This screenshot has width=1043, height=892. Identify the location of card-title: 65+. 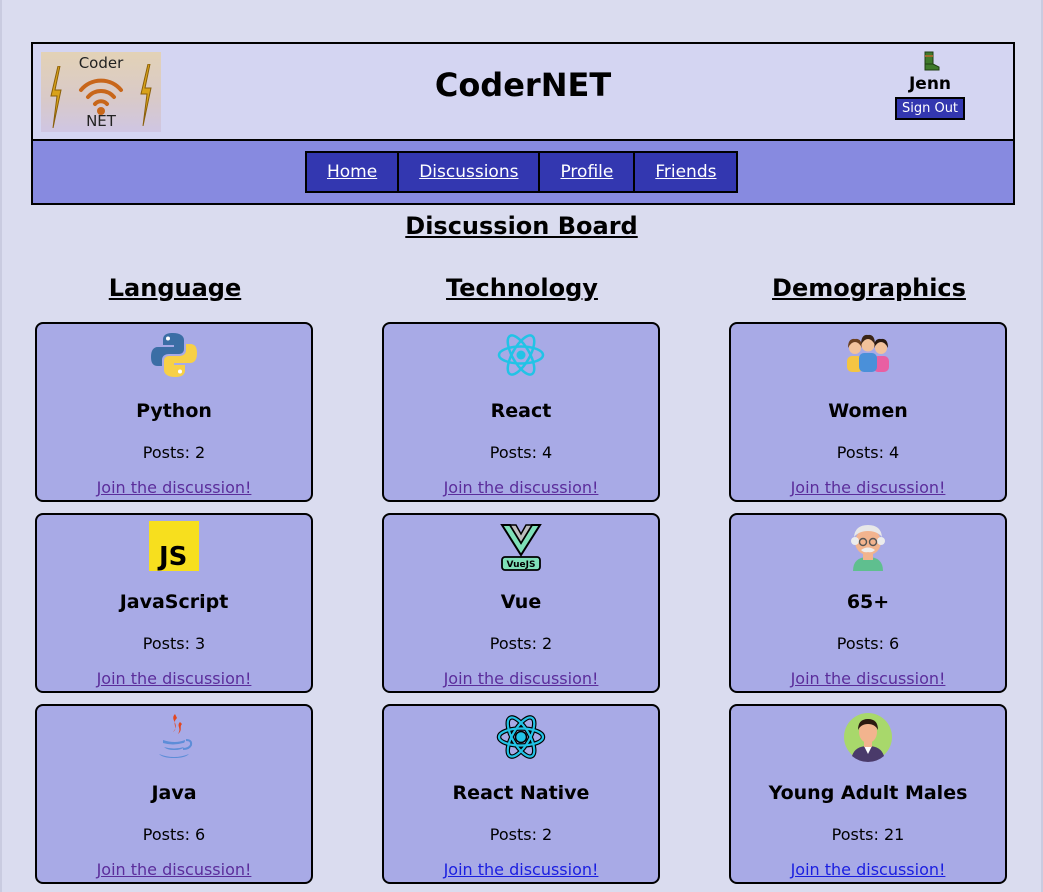
(868, 602).